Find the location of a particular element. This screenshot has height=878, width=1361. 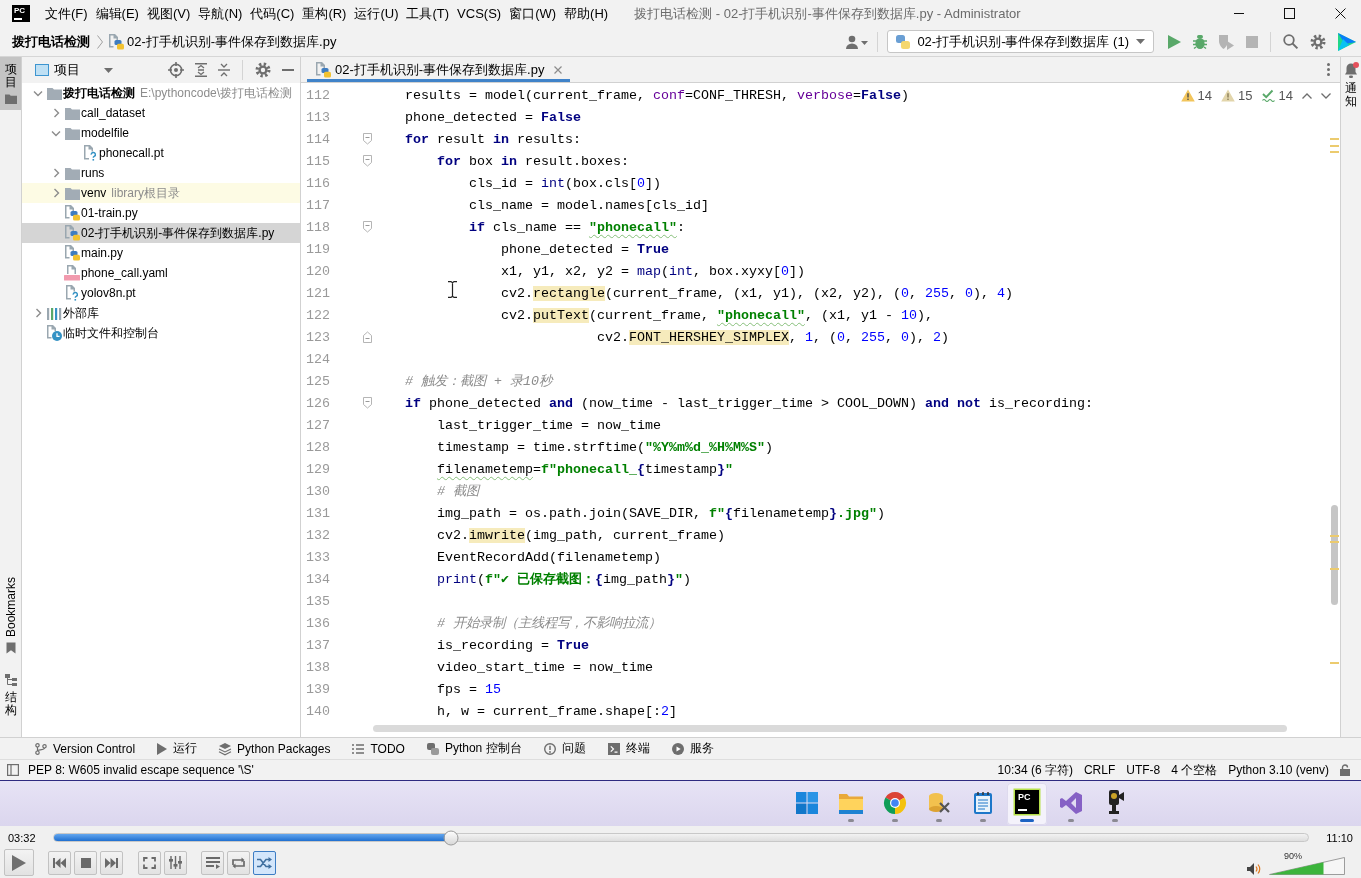

expand-all-icon is located at coordinates (201, 70).